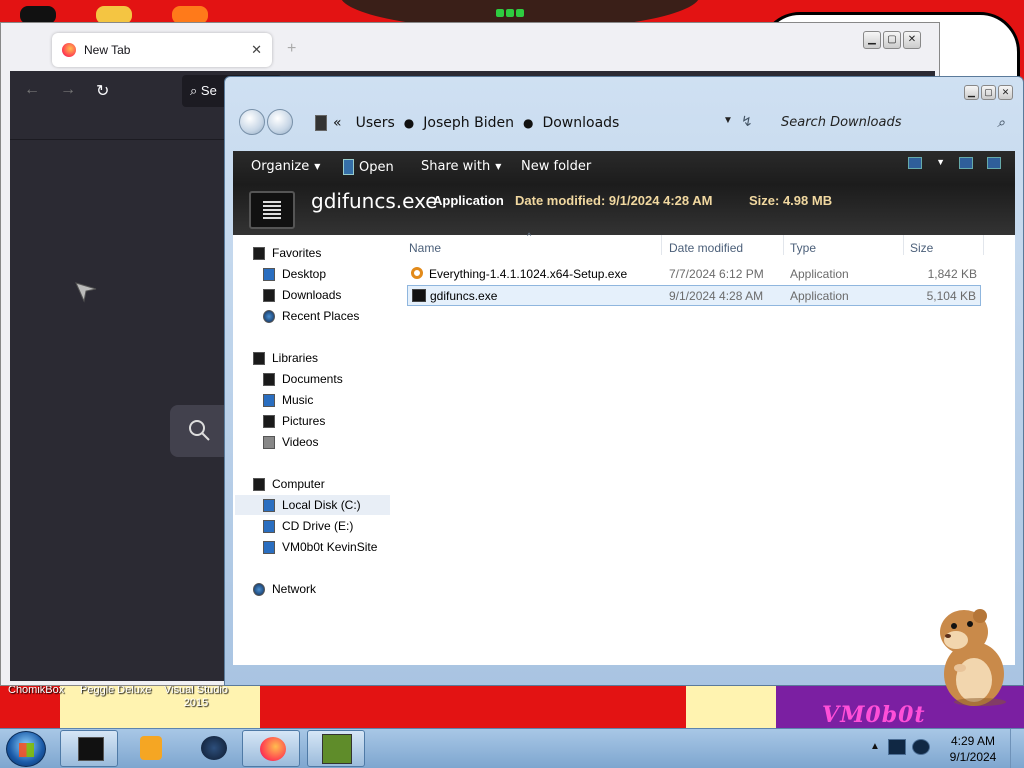 The width and height of the screenshot is (1024, 768). What do you see at coordinates (897, 747) in the screenshot?
I see `network-status-icon` at bounding box center [897, 747].